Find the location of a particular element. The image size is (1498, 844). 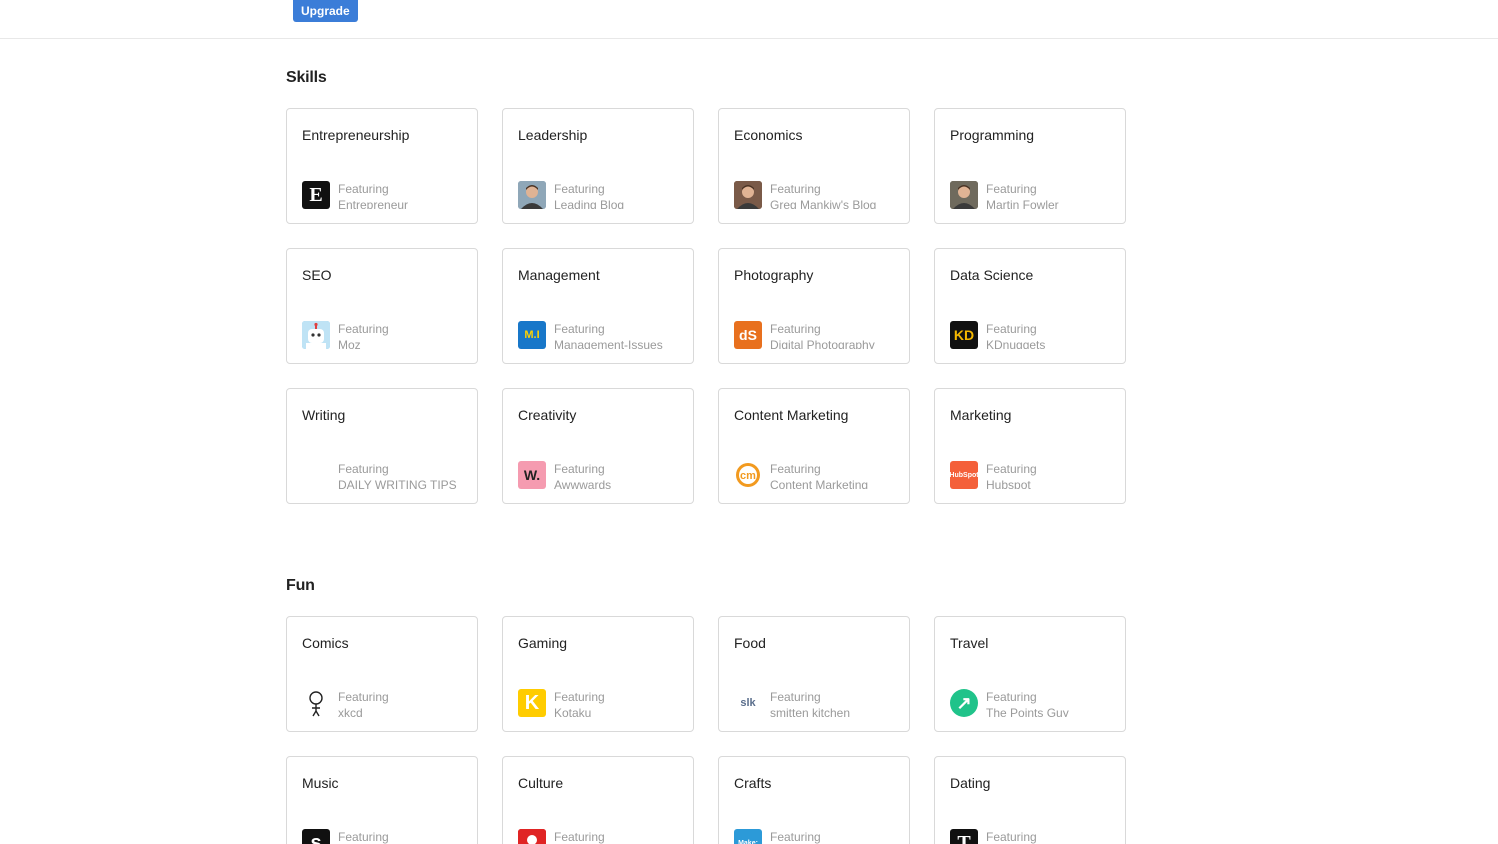

source-name: Hubspot is located at coordinates (1008, 483).